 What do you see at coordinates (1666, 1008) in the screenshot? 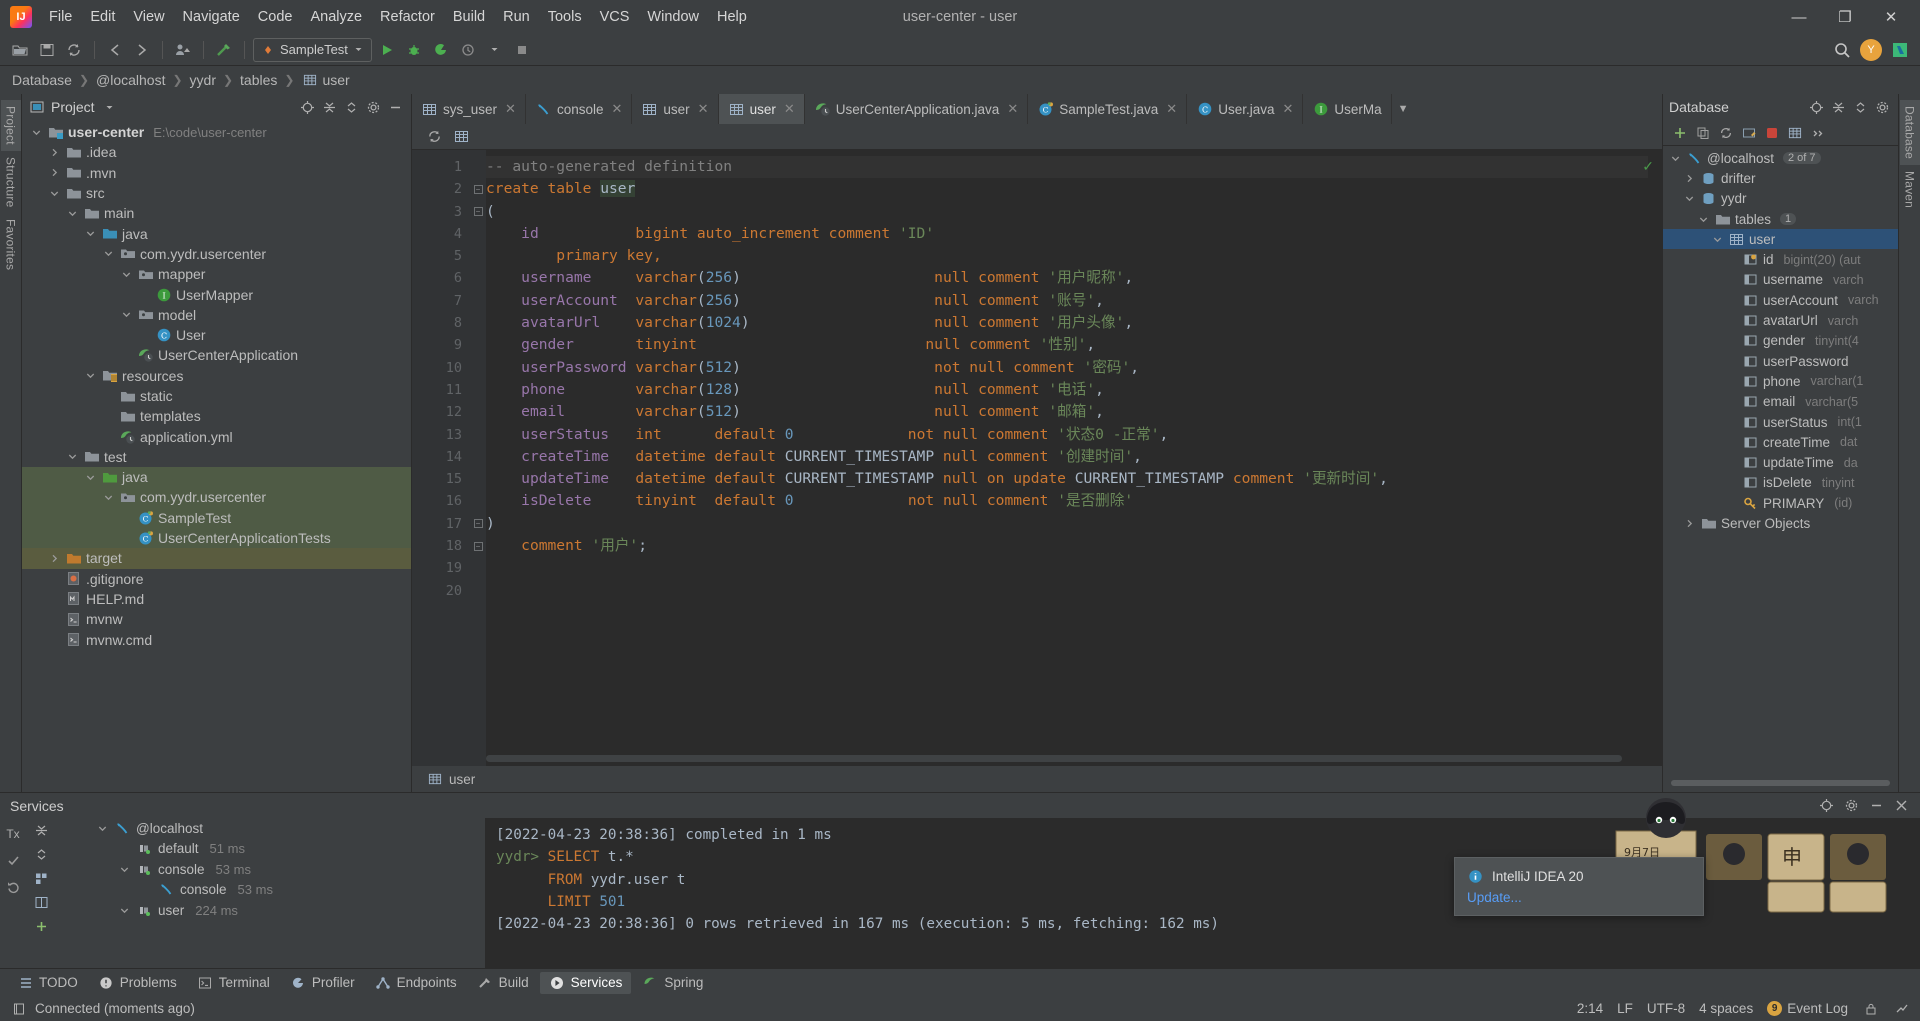
I see `file-encoding: UTF-8` at bounding box center [1666, 1008].